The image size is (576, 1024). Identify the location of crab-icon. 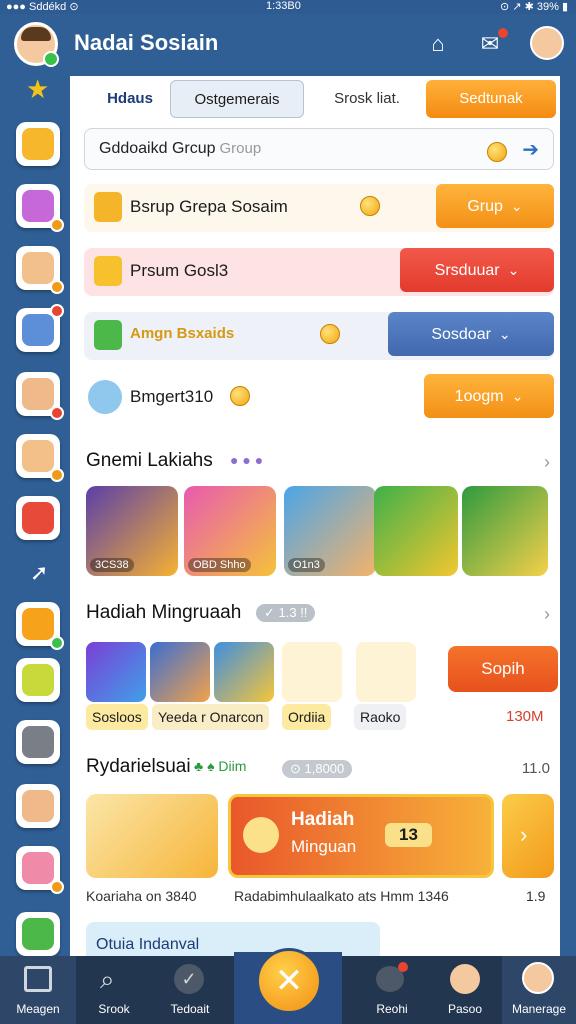
(38, 518).